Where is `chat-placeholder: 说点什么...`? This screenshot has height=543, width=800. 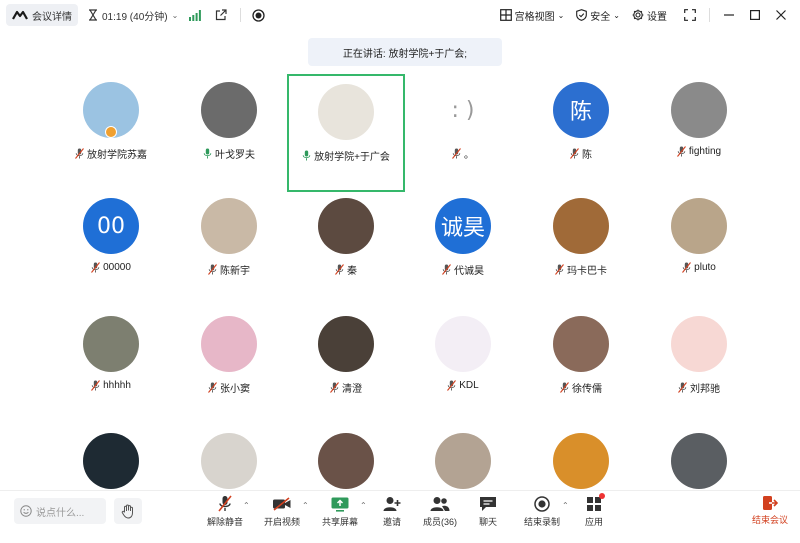 chat-placeholder: 说点什么... is located at coordinates (60, 513).